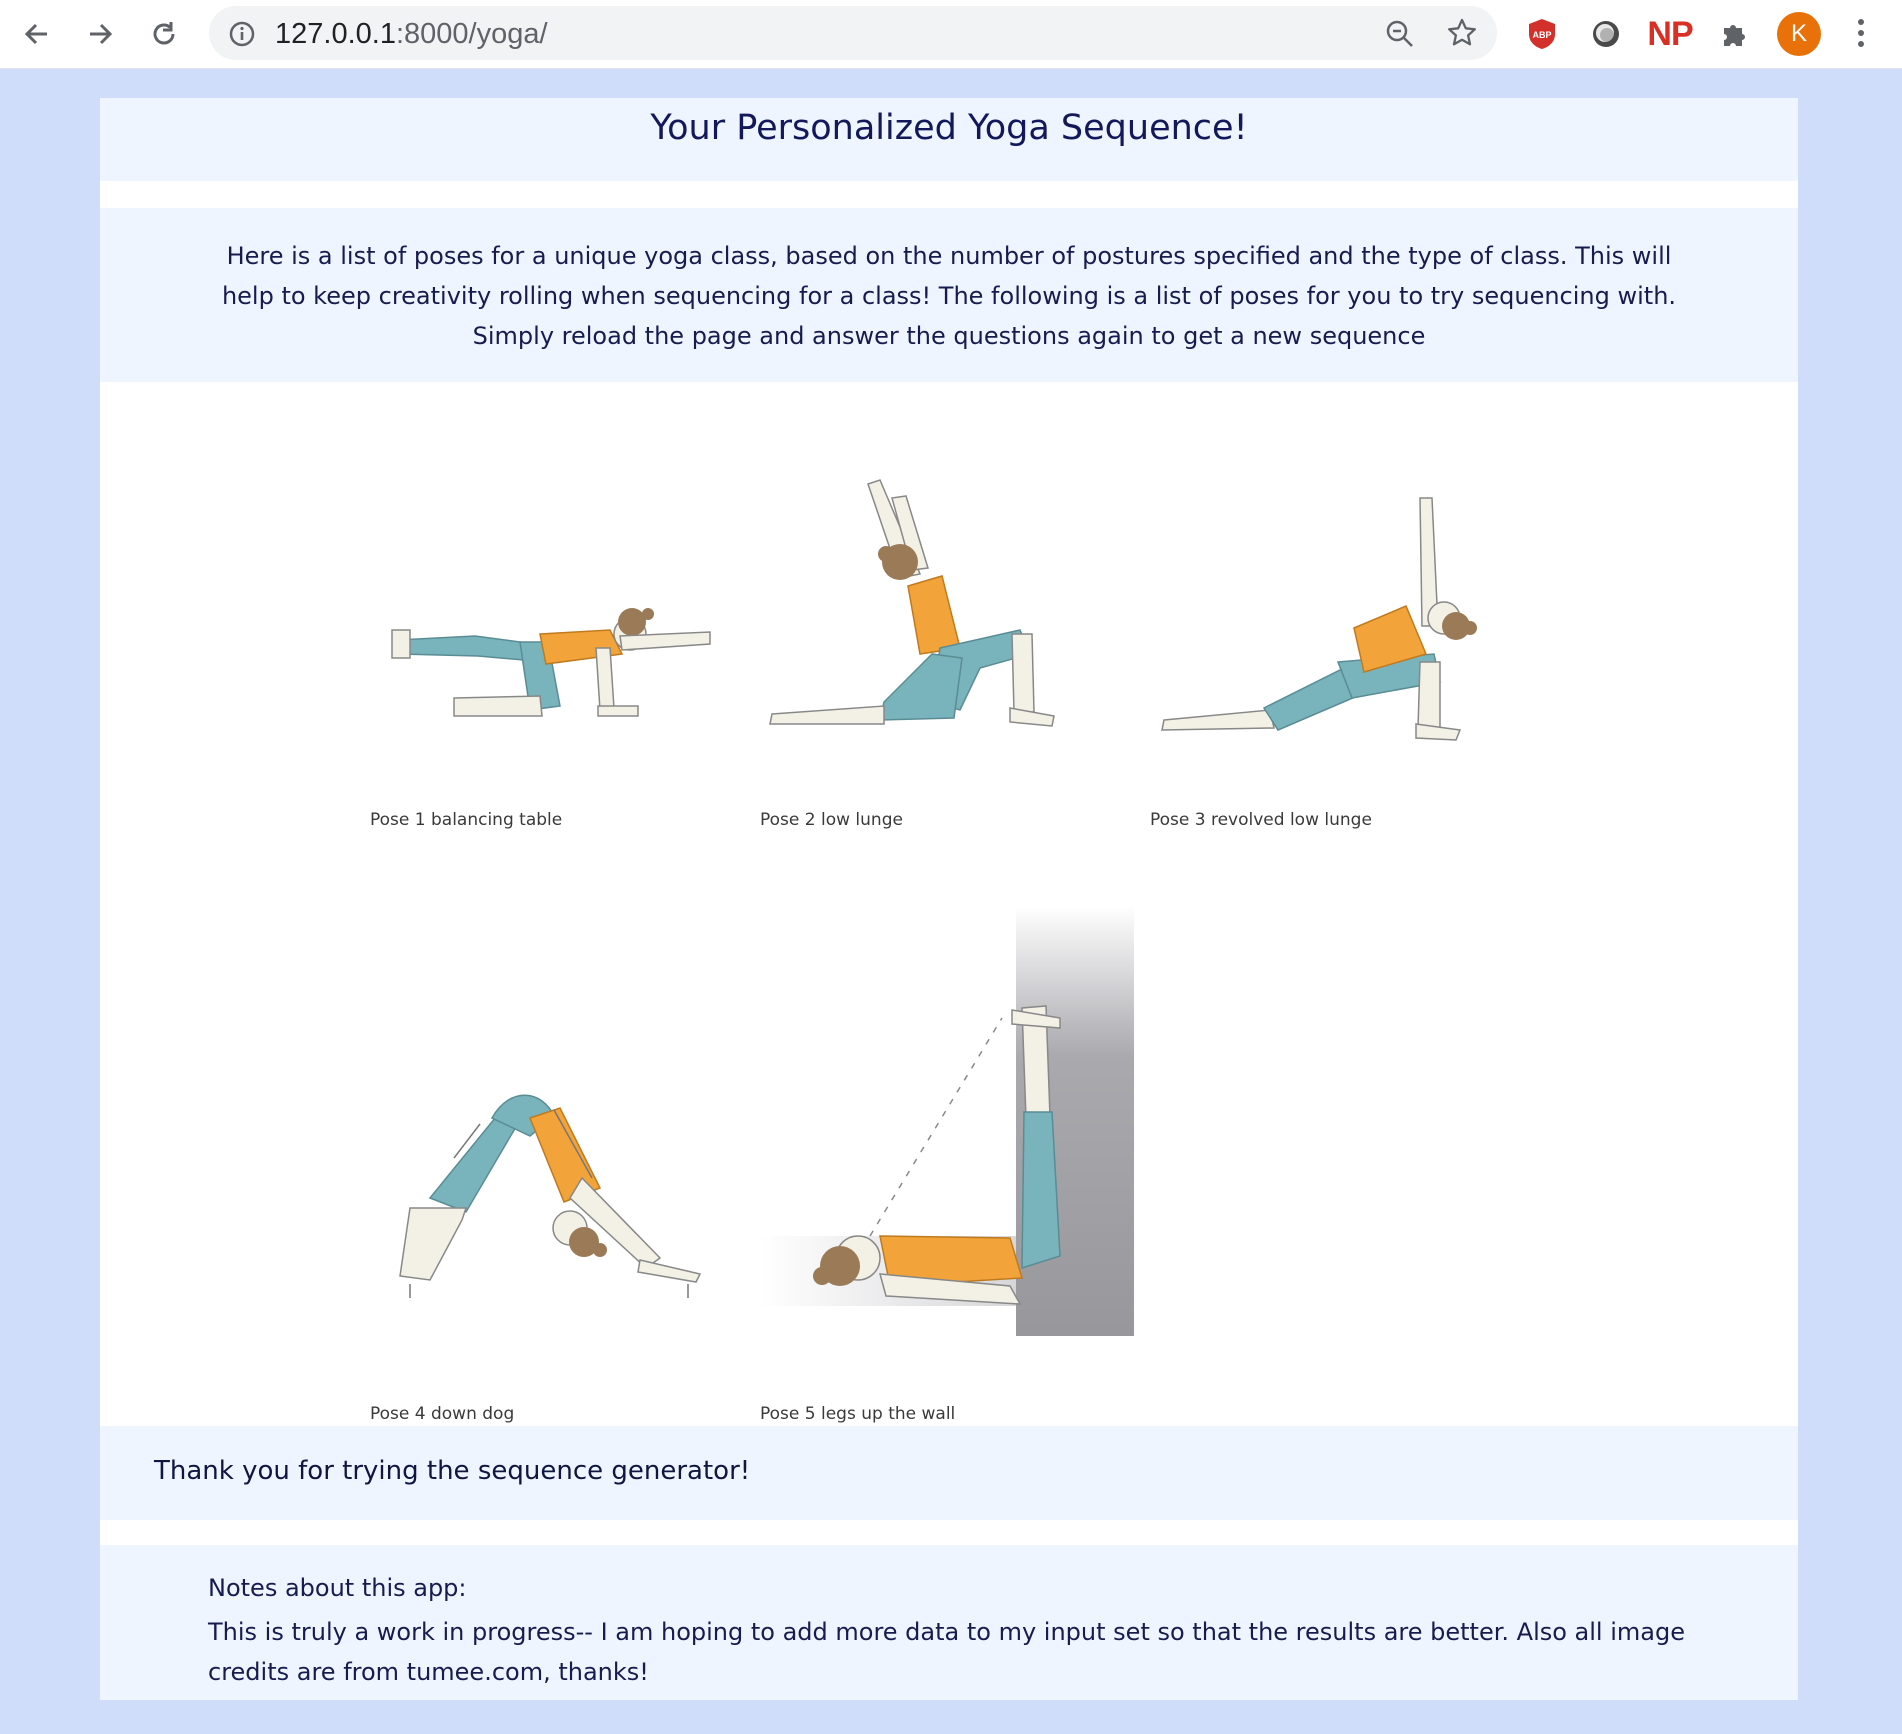  Describe the element at coordinates (1319, 619) in the screenshot. I see `revolved-low-lunge-illustration` at that location.